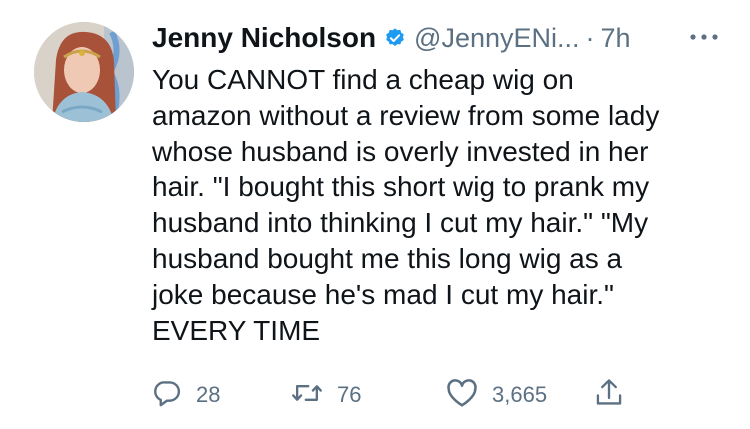 This screenshot has width=750, height=429. I want to click on retweet-icon, so click(307, 395).